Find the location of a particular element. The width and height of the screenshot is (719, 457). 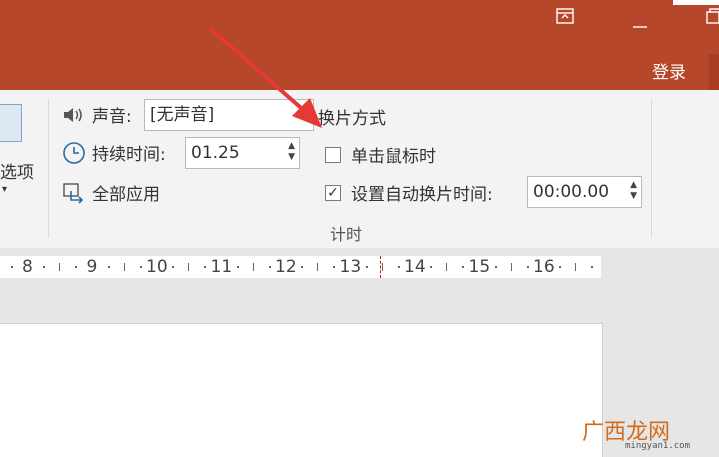

after-label: 设置自动换片时间: is located at coordinates (422, 195).